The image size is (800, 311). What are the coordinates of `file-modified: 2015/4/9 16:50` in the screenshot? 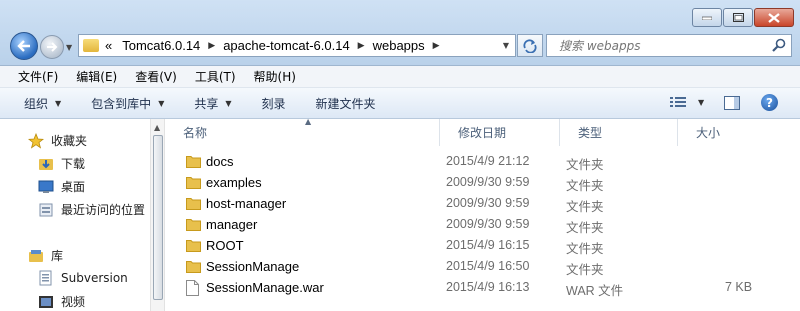 It's located at (488, 266).